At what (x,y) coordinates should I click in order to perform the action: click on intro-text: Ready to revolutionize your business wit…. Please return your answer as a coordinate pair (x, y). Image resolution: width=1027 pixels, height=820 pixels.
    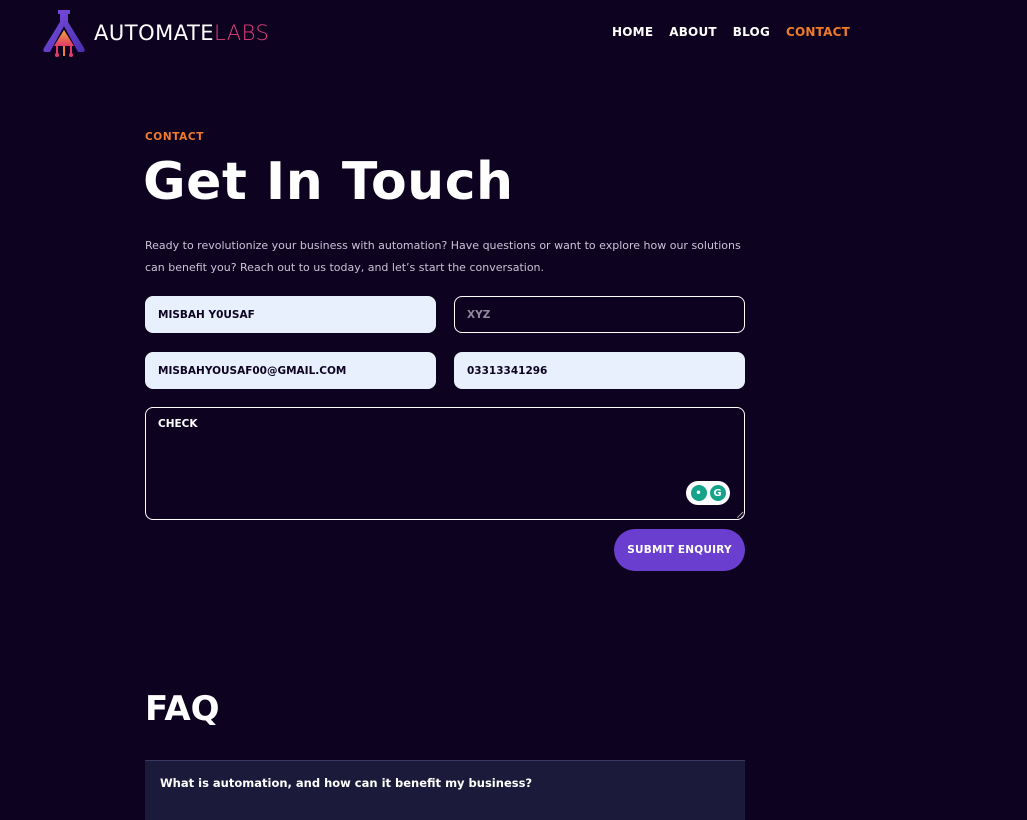
    Looking at the image, I should click on (443, 256).